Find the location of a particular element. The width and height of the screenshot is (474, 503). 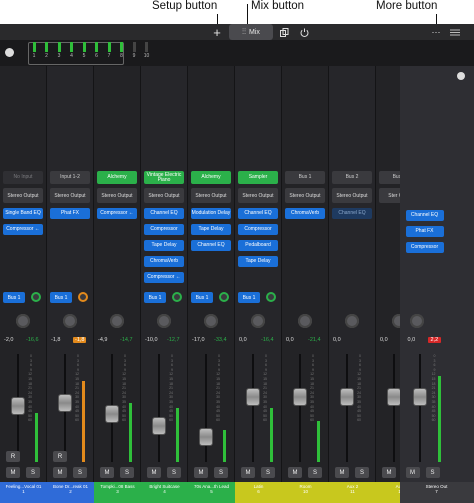

copy-icon is located at coordinates (284, 32).